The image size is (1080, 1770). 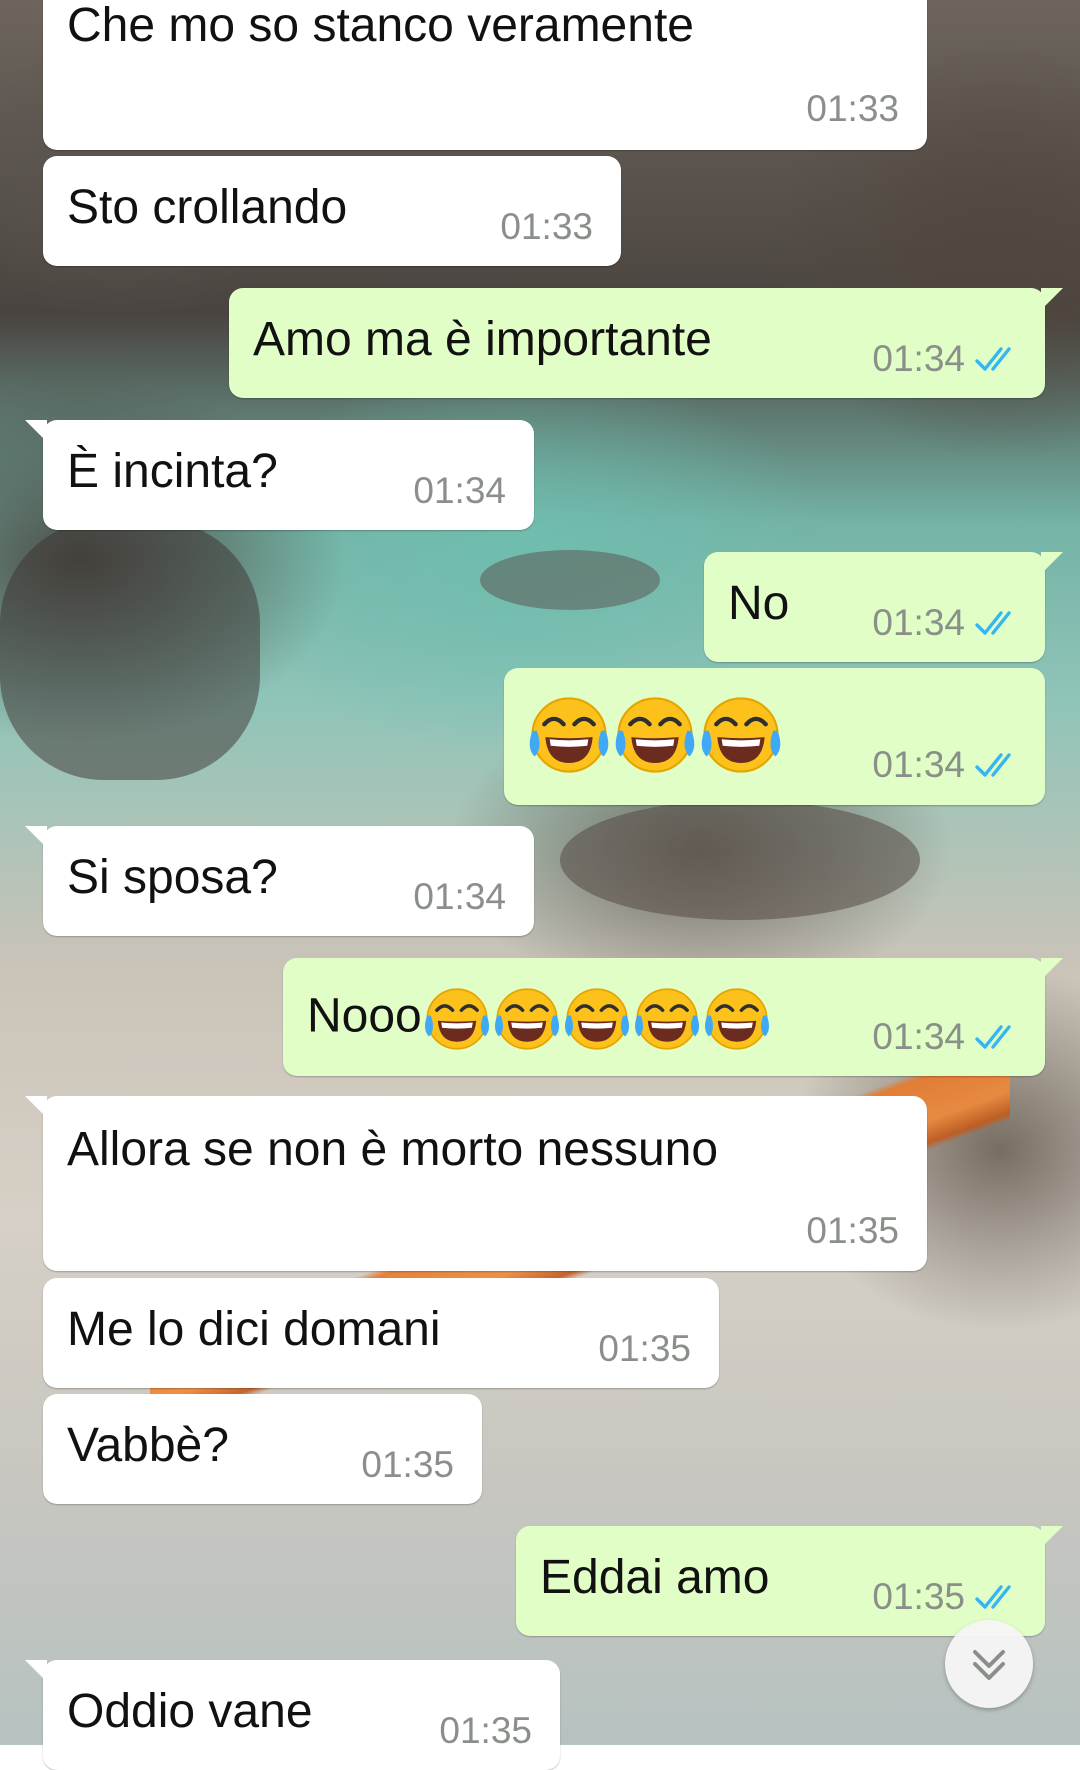 I want to click on outgoing-message: 01:34, so click(x=774, y=736).